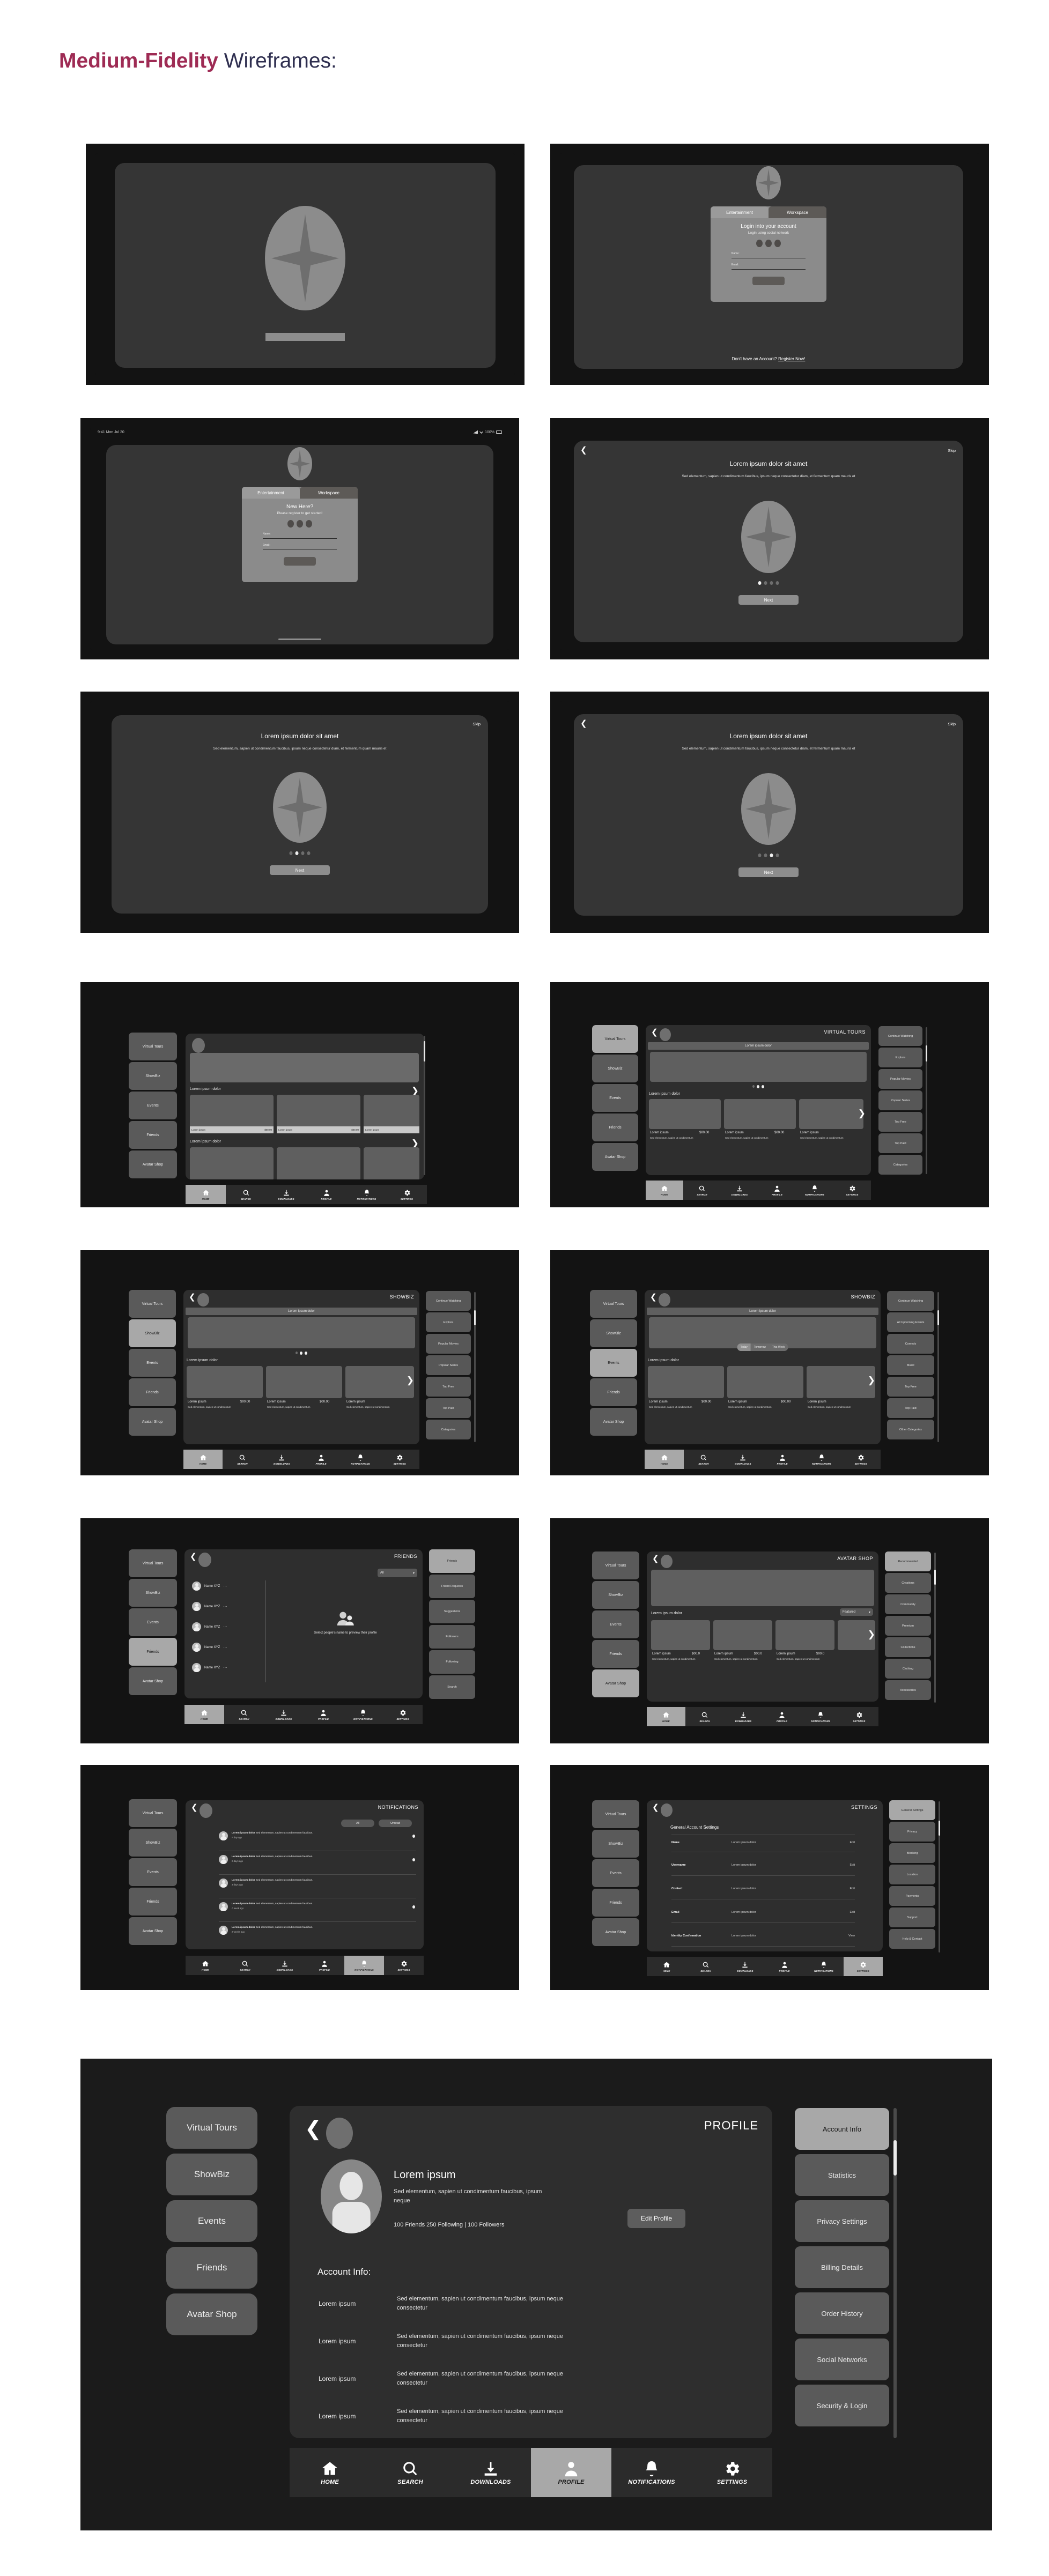 The width and height of the screenshot is (1049, 2576). What do you see at coordinates (763, 1889) in the screenshot?
I see `settings-row: Contact Lorem ipsum dolor Edit` at bounding box center [763, 1889].